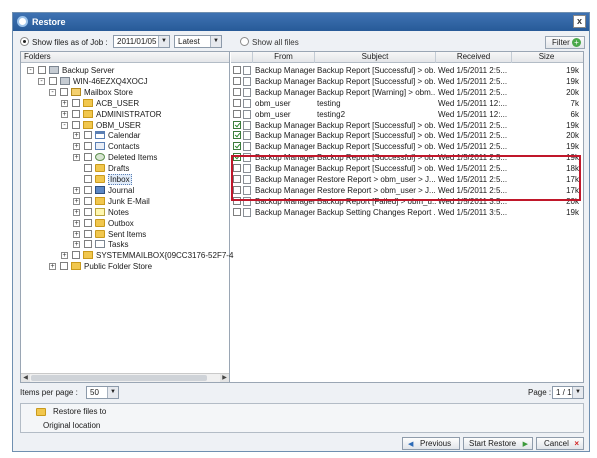 The image size is (597, 458). Describe the element at coordinates (125, 81) in the screenshot. I see `tree-node: - WIN-46EZXQ4XOCJ` at that location.